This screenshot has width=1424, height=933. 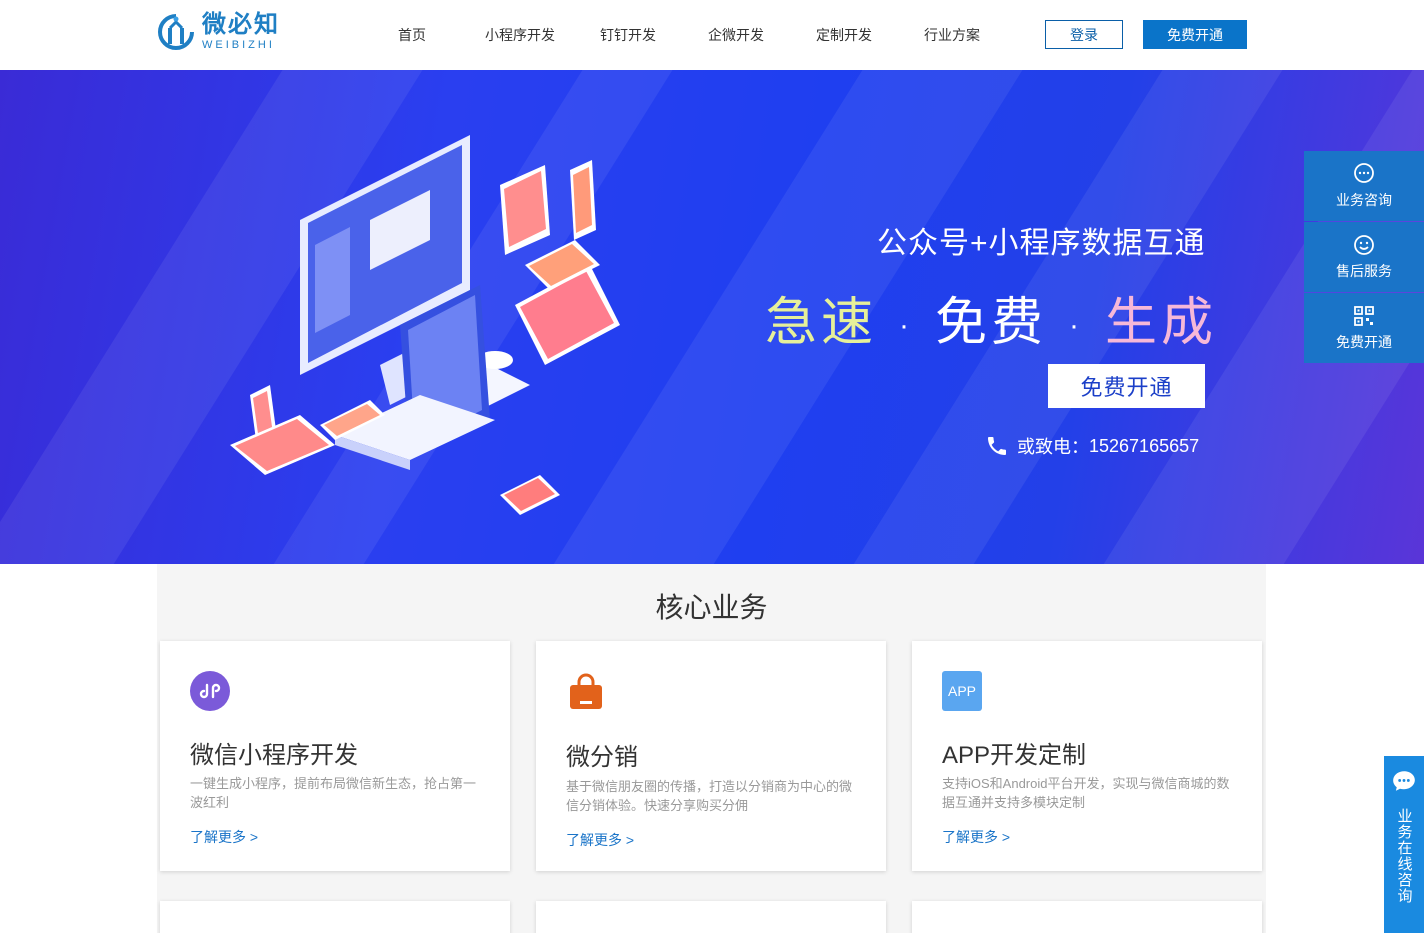 I want to click on phone-label: 或致电：, so click(x=1053, y=447).